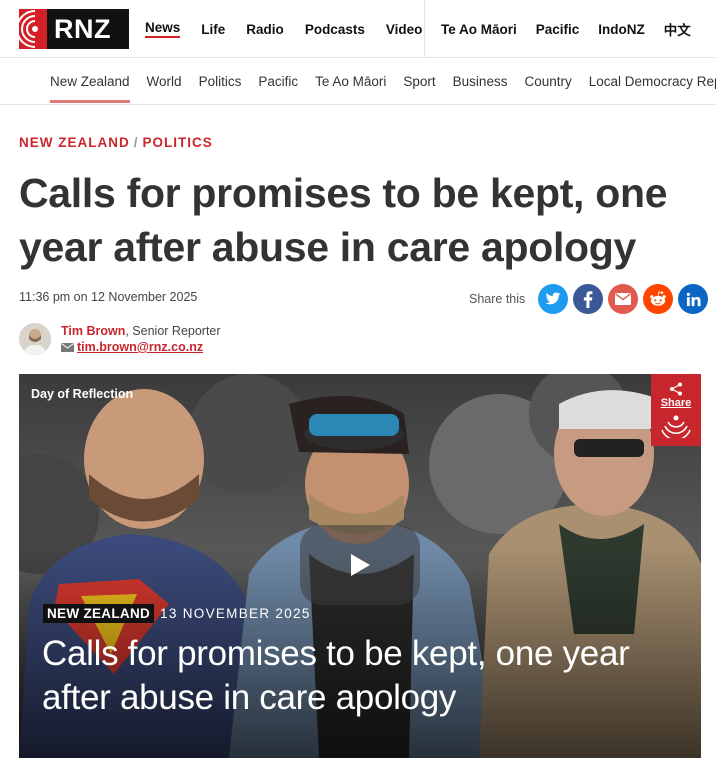 This screenshot has height=765, width=716. What do you see at coordinates (676, 403) in the screenshot?
I see `video-share-label: Share` at bounding box center [676, 403].